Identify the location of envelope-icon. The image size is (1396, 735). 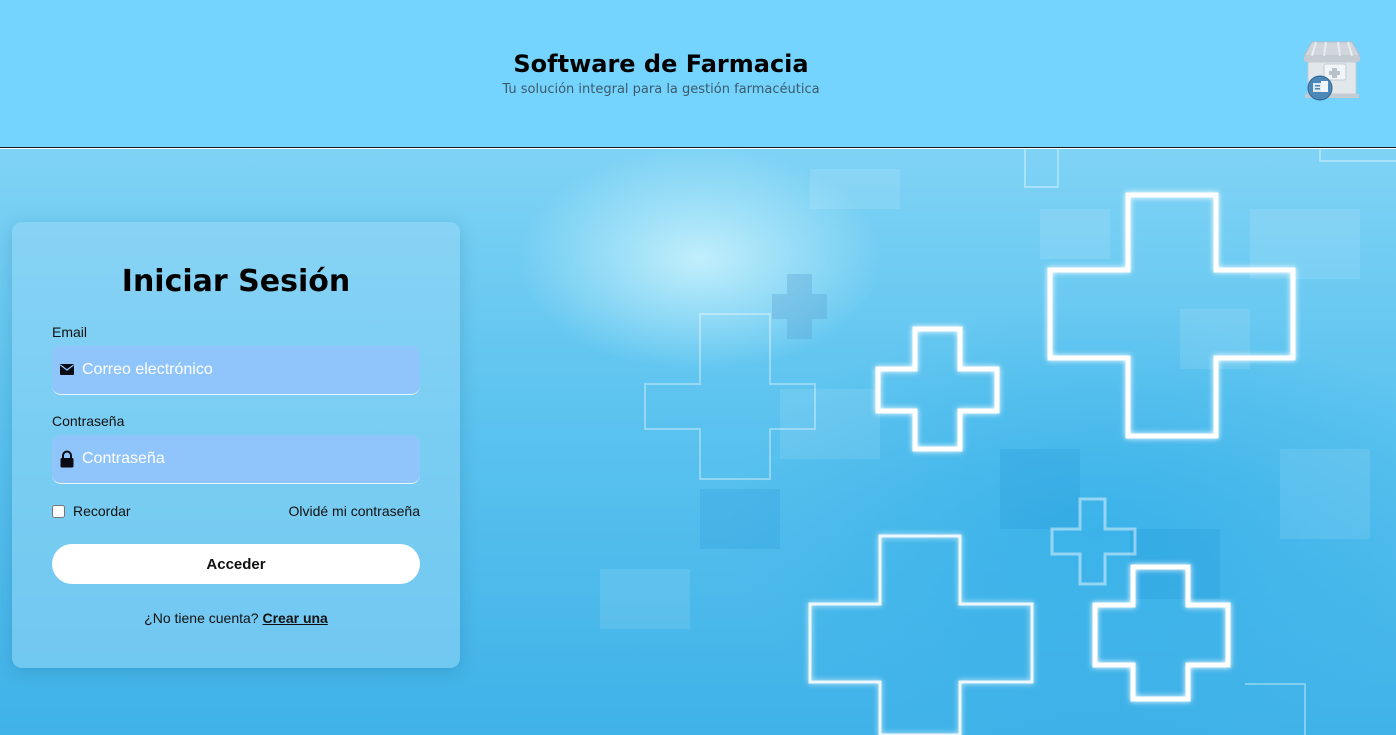
(67, 370).